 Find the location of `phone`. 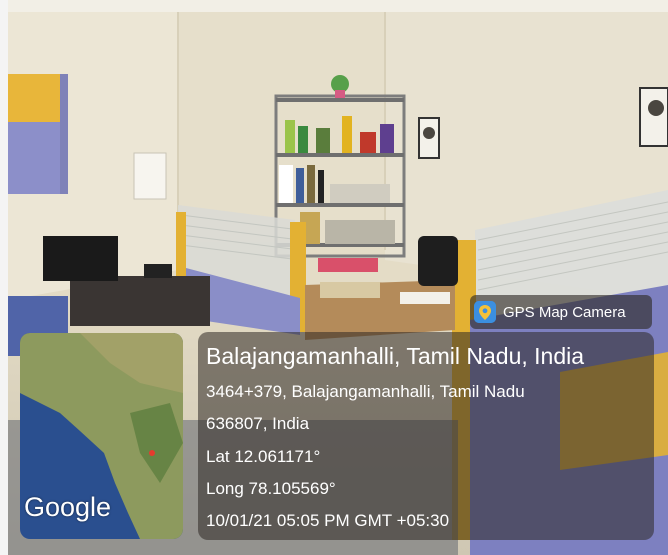

phone is located at coordinates (158, 271).